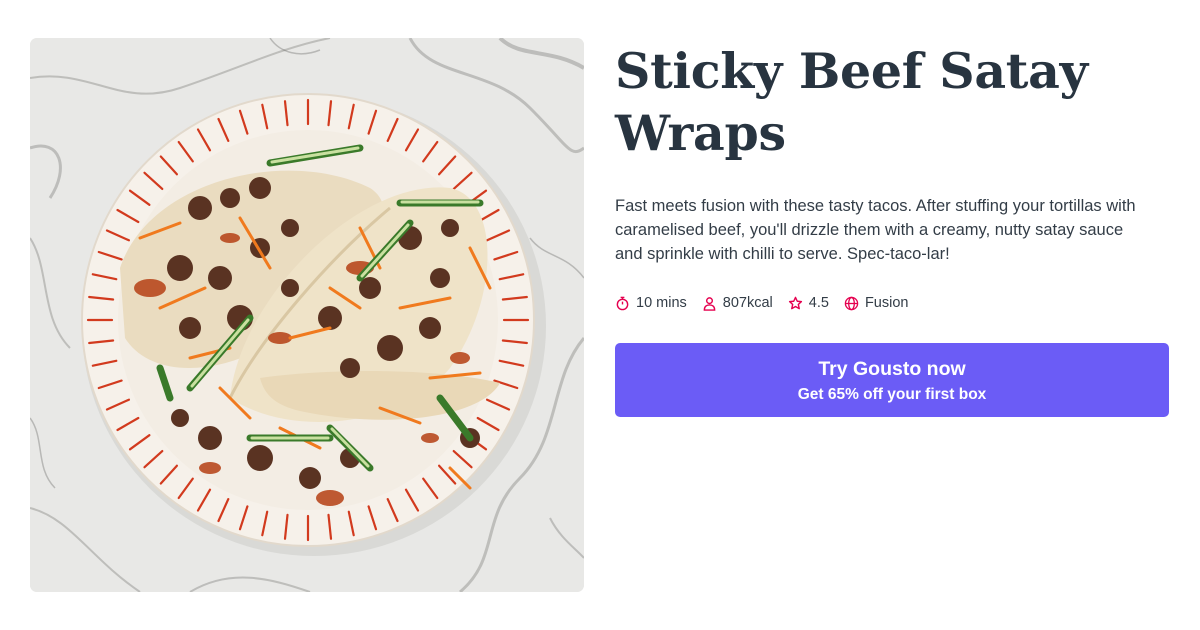 Image resolution: width=1200 pixels, height=630 pixels. Describe the element at coordinates (892, 394) in the screenshot. I see `cta-sub-label: Get 65% off your first box` at that location.